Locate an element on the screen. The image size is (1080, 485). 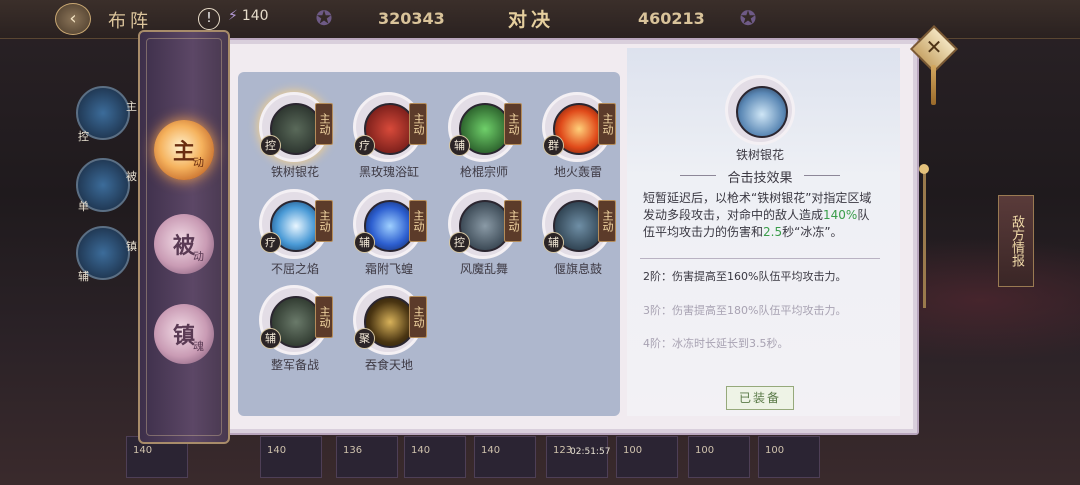
skill-name: 黑玫瑰浴缸 is located at coordinates (388, 172).